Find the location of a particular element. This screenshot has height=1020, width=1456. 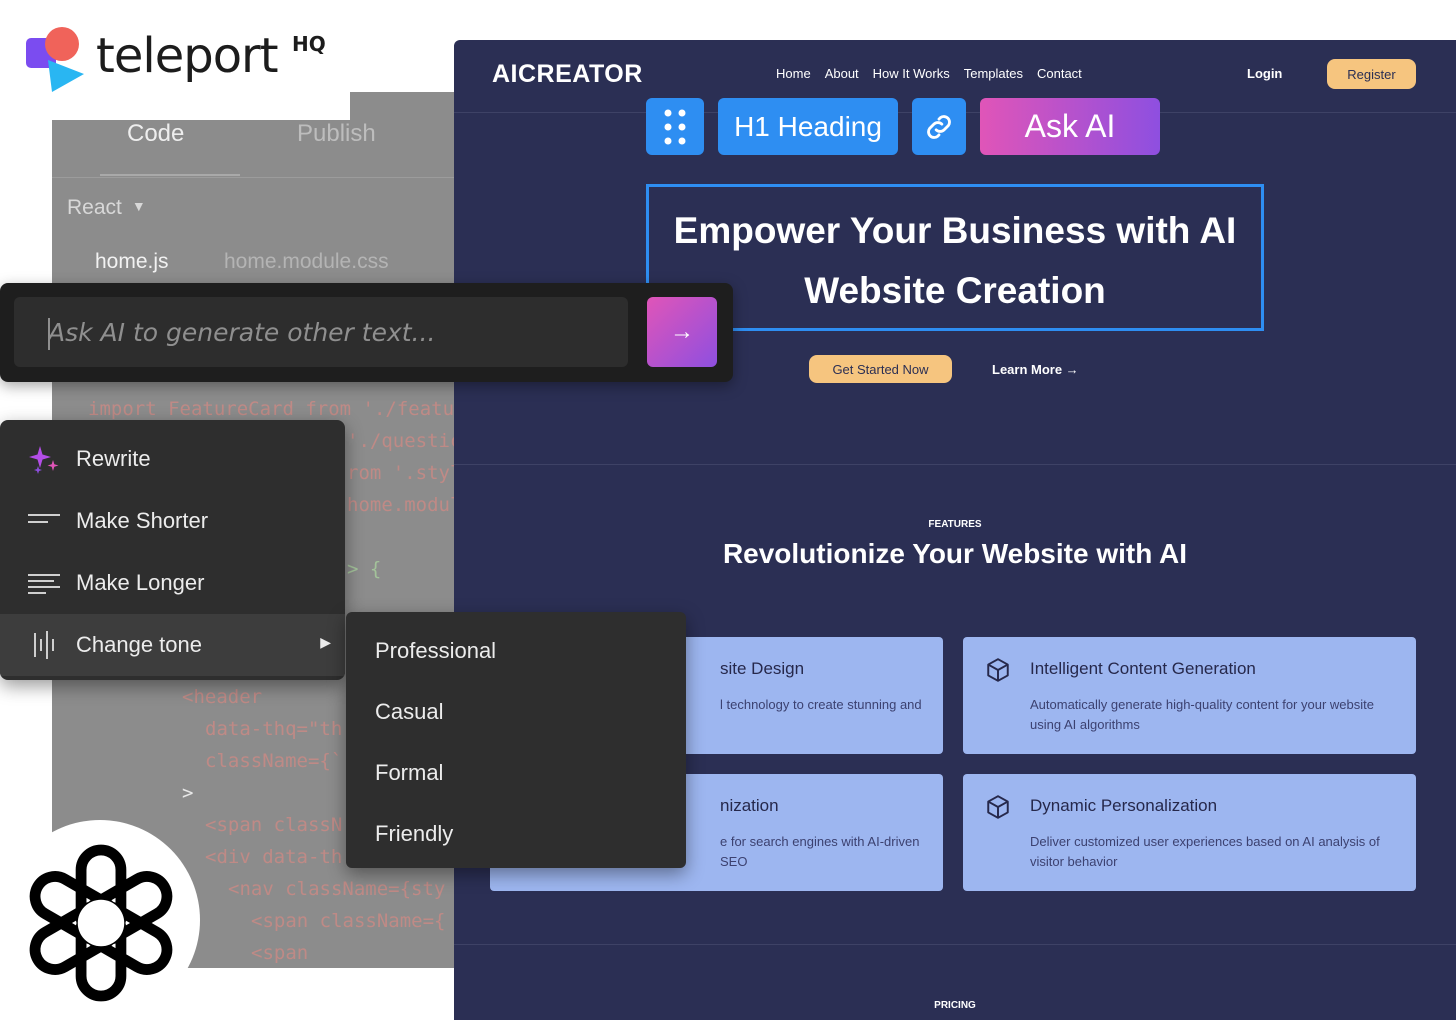

link-button is located at coordinates (939, 126).